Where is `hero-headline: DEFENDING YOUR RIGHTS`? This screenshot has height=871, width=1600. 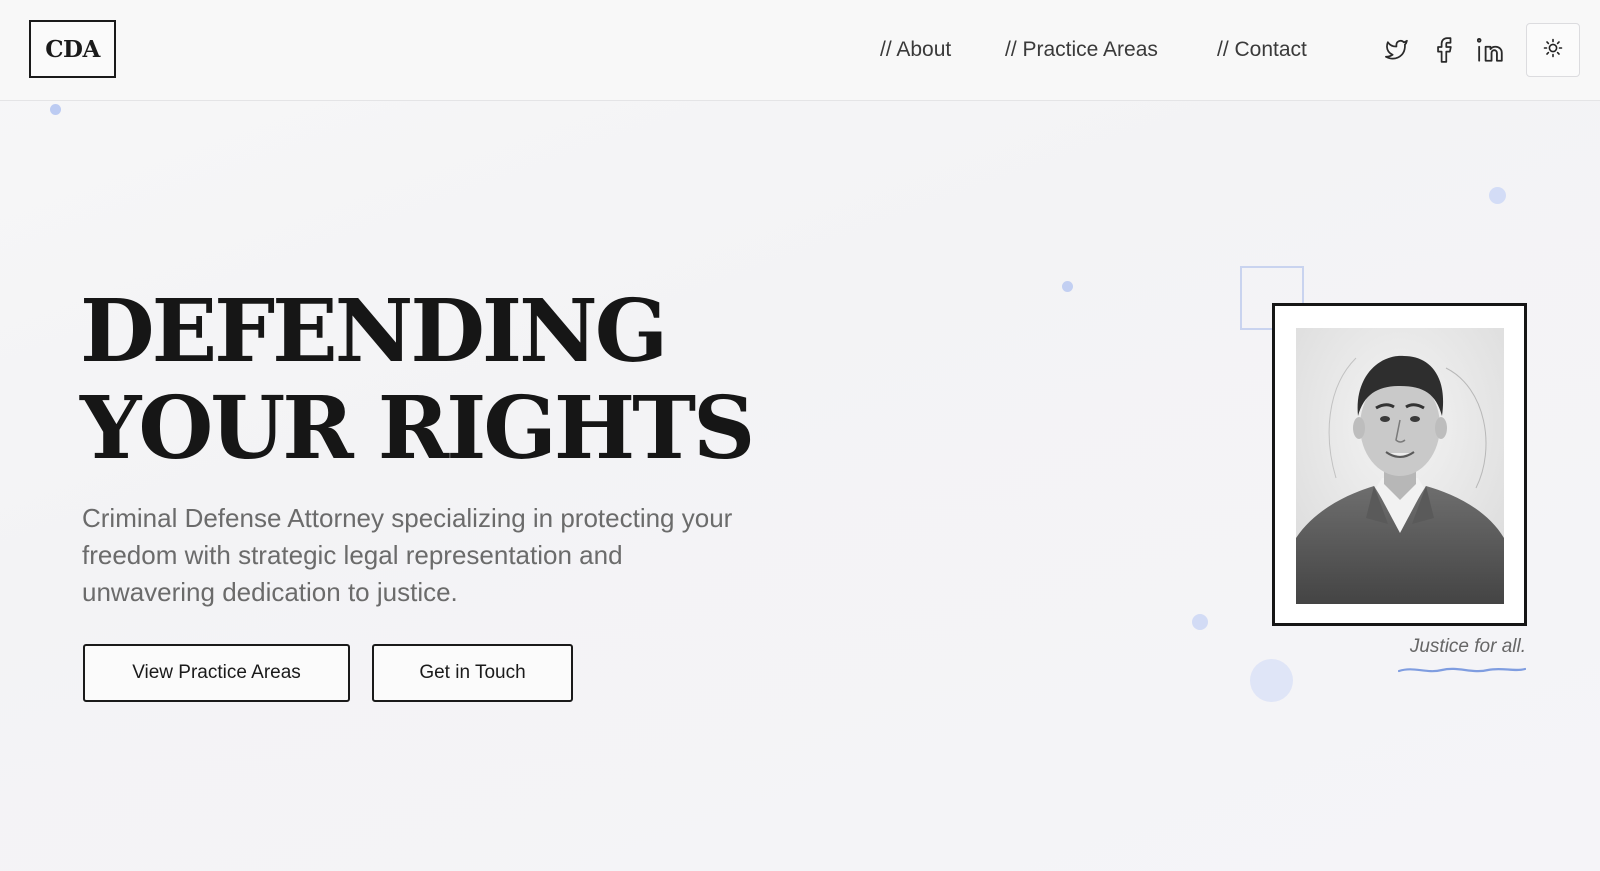 hero-headline: DEFENDING YOUR RIGHTS is located at coordinates (440, 380).